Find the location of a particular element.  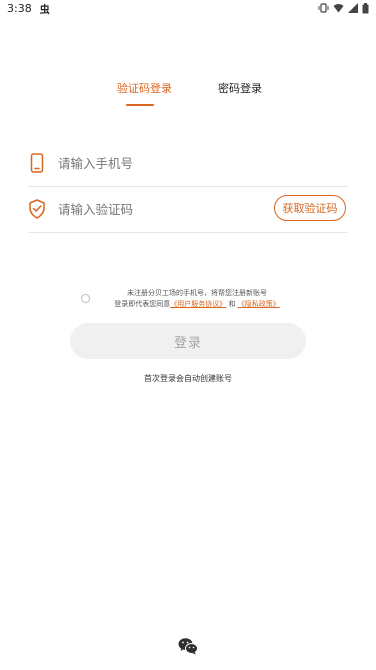

agreement-checkbox is located at coordinates (85, 298).